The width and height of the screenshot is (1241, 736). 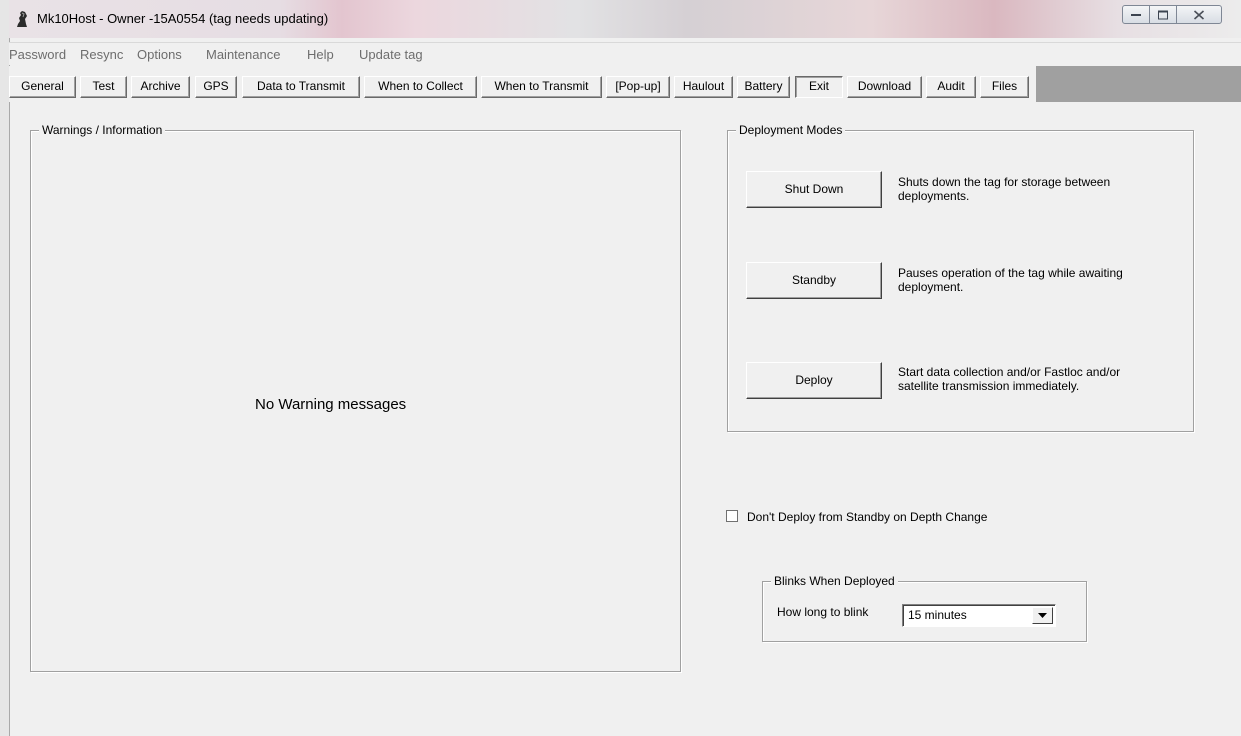 What do you see at coordinates (160, 87) in the screenshot?
I see `tab-archive: Archive` at bounding box center [160, 87].